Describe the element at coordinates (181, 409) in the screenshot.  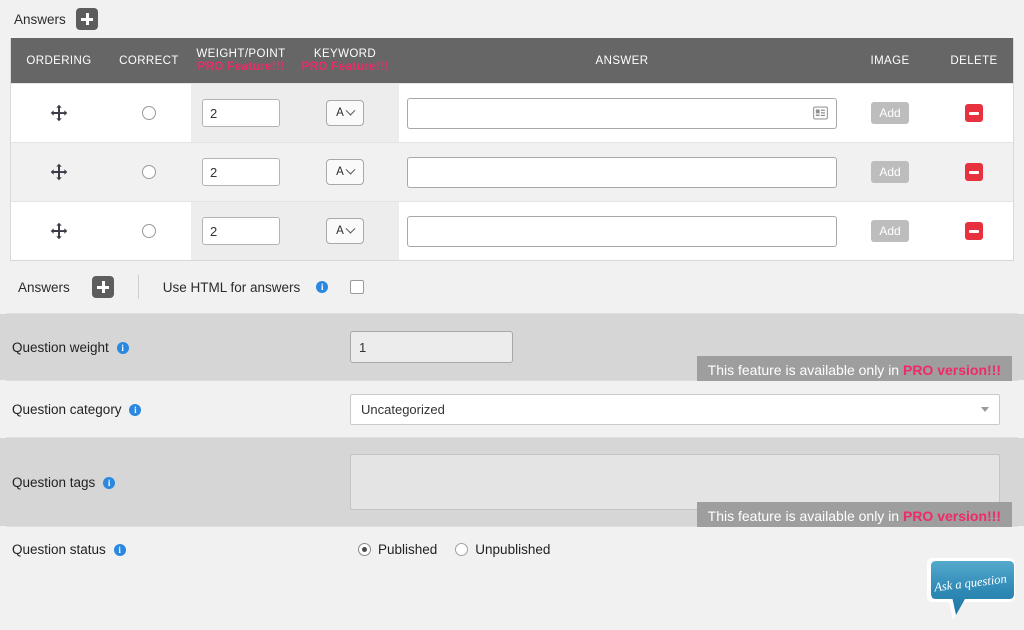
I see `question-category-label: Question category i` at that location.